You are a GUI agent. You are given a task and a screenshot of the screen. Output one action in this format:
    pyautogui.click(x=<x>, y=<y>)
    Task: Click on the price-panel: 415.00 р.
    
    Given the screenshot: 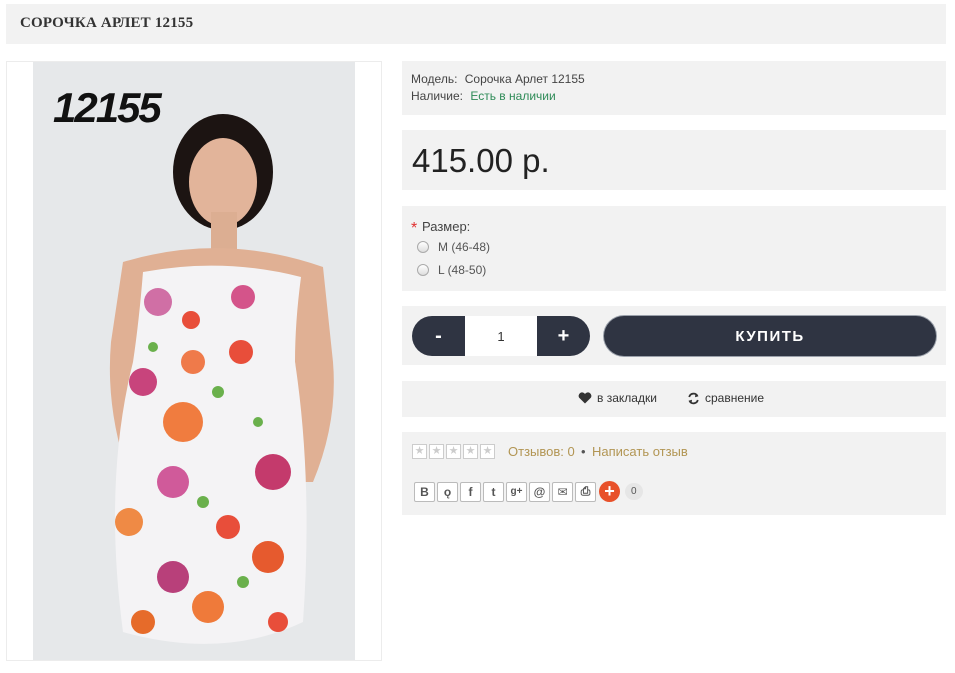 What is the action you would take?
    pyautogui.click(x=674, y=160)
    